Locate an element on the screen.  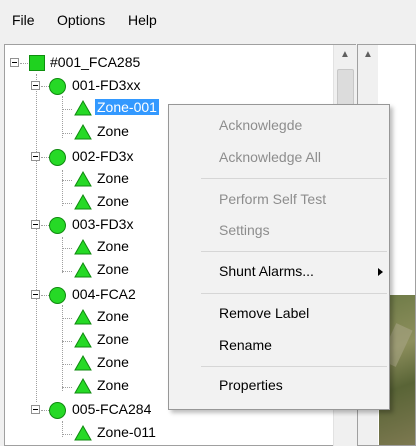
tree-node-device: 001-FD3xx is located at coordinates (106, 86).